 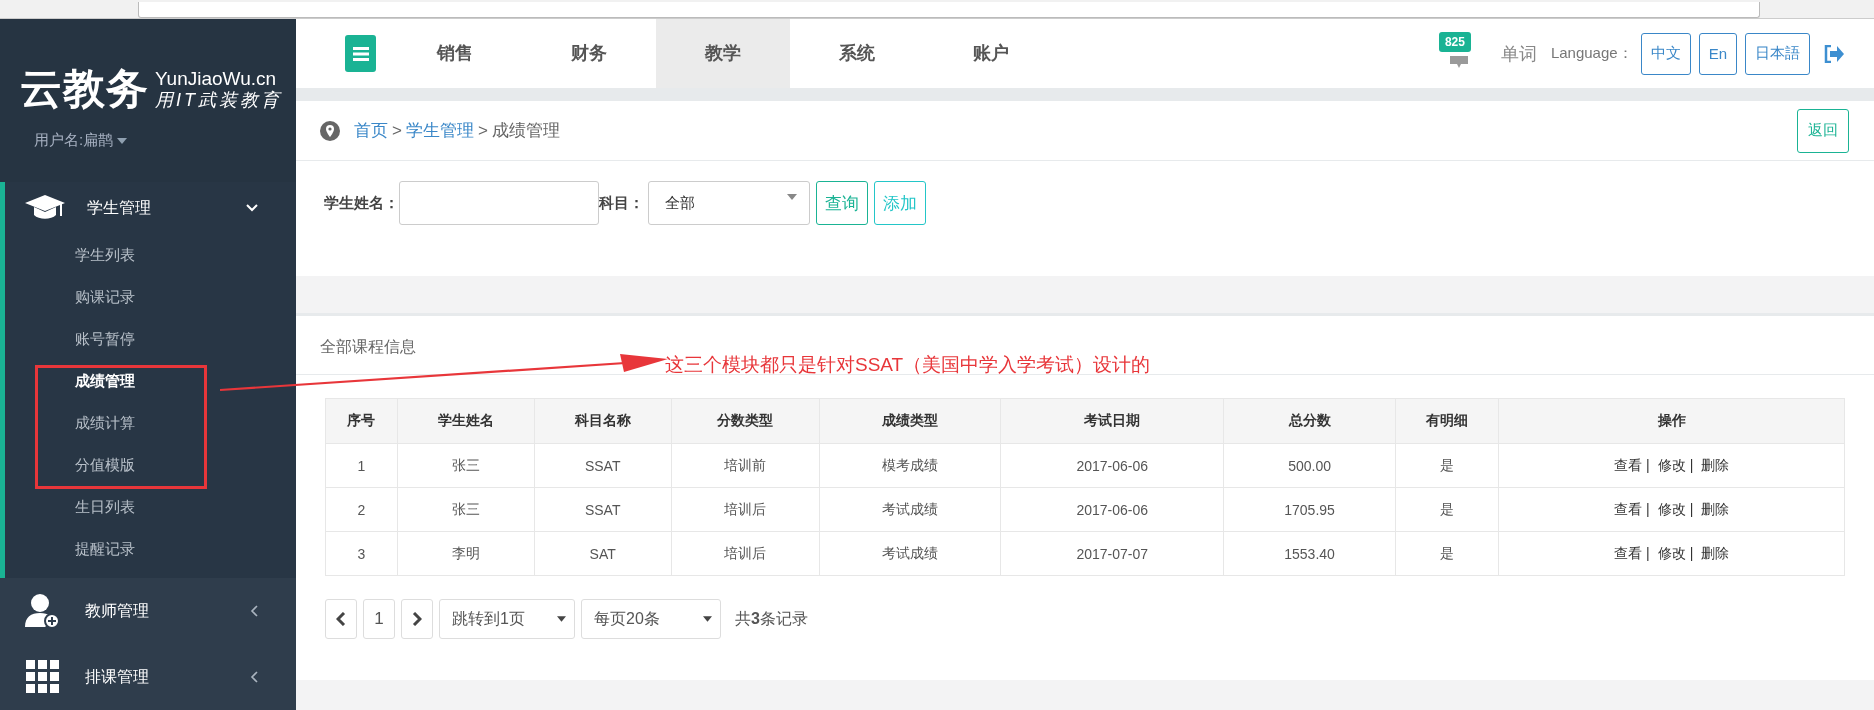 I want to click on logo-domain: YunJiaoWu.cn, so click(x=216, y=78).